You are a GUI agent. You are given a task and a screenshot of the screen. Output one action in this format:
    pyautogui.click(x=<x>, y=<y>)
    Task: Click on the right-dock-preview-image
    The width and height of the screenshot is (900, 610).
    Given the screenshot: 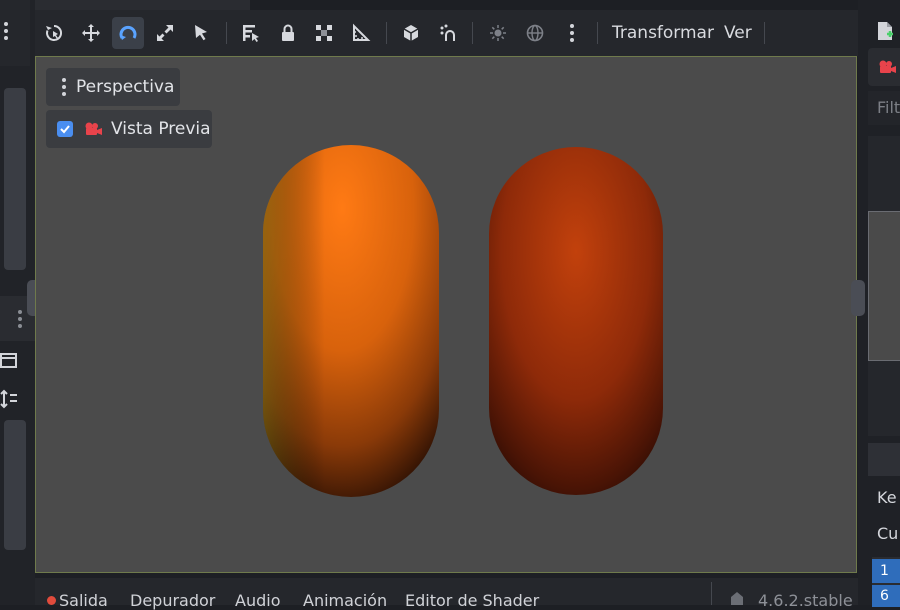 What is the action you would take?
    pyautogui.click(x=884, y=286)
    